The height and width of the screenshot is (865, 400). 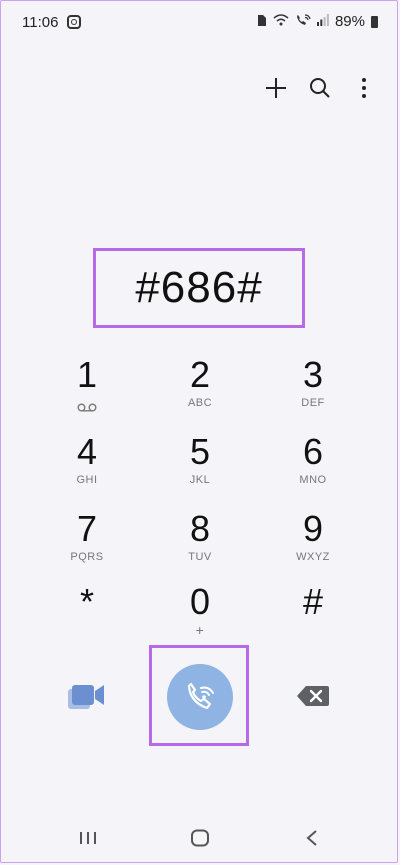 I want to click on key-3: 3 DEF, so click(x=313, y=390).